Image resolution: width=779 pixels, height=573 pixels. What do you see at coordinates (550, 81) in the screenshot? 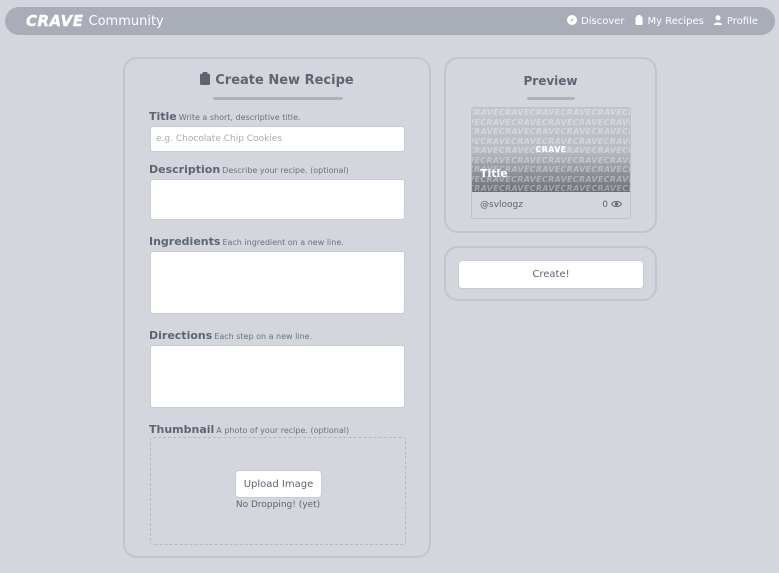
I see `preview-heading: Preview` at bounding box center [550, 81].